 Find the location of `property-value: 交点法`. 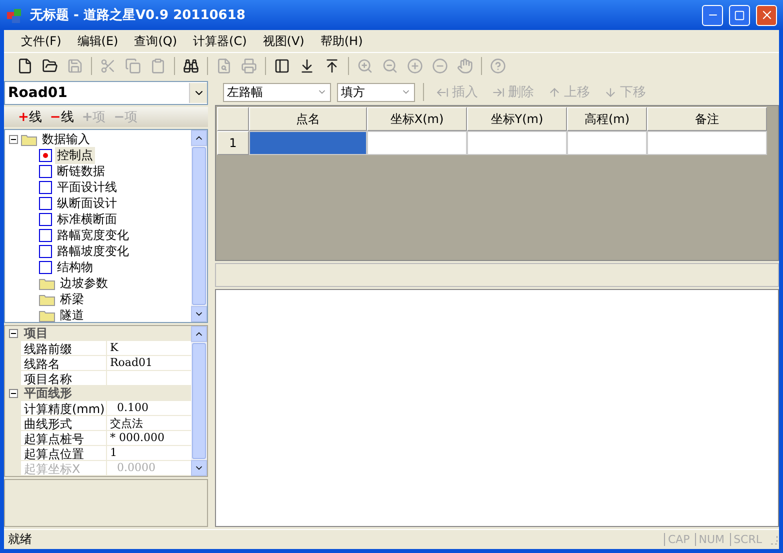

property-value: 交点法 is located at coordinates (148, 423).